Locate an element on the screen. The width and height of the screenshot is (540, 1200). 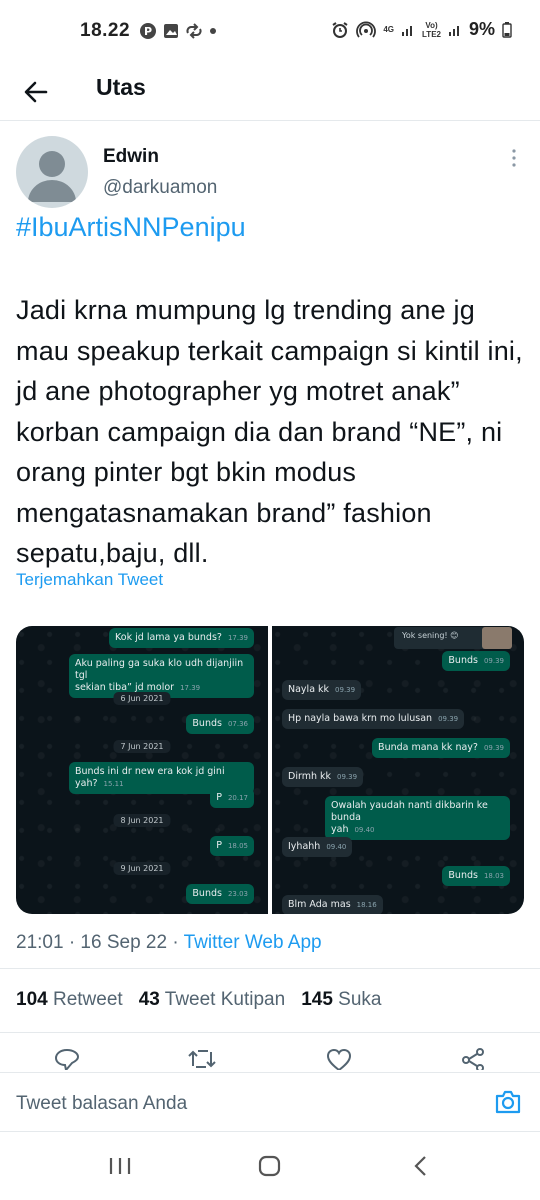
retweet-icon is located at coordinates (202, 1059).